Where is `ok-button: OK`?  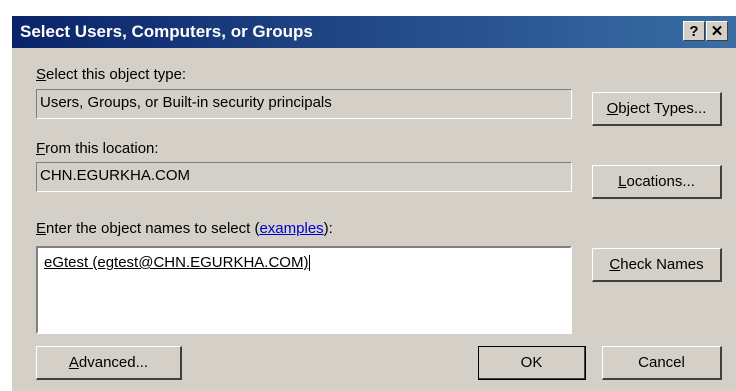 ok-button: OK is located at coordinates (532, 363).